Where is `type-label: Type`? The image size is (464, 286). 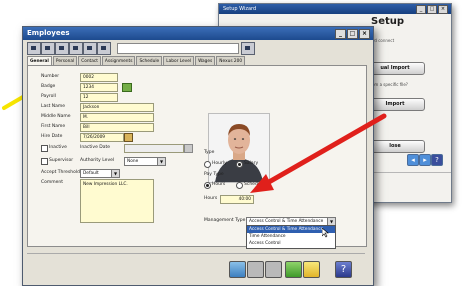
type-label: Type is located at coordinates (209, 152).